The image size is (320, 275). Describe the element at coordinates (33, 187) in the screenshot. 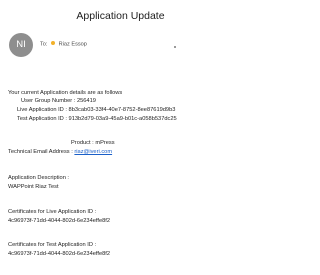

I see `app-description-value: WAPPoint Riaz Test` at that location.